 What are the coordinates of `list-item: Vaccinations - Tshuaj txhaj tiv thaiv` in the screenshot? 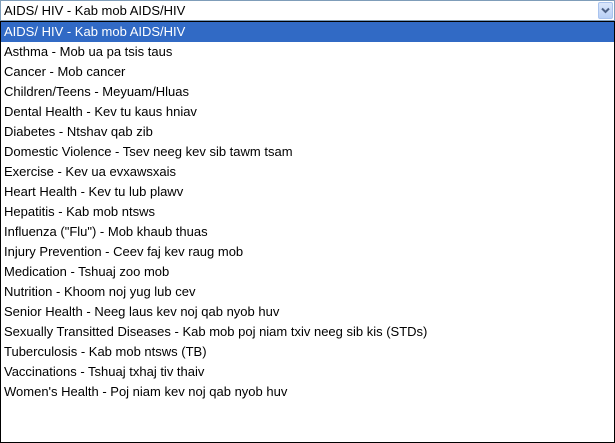 It's located at (307, 372).